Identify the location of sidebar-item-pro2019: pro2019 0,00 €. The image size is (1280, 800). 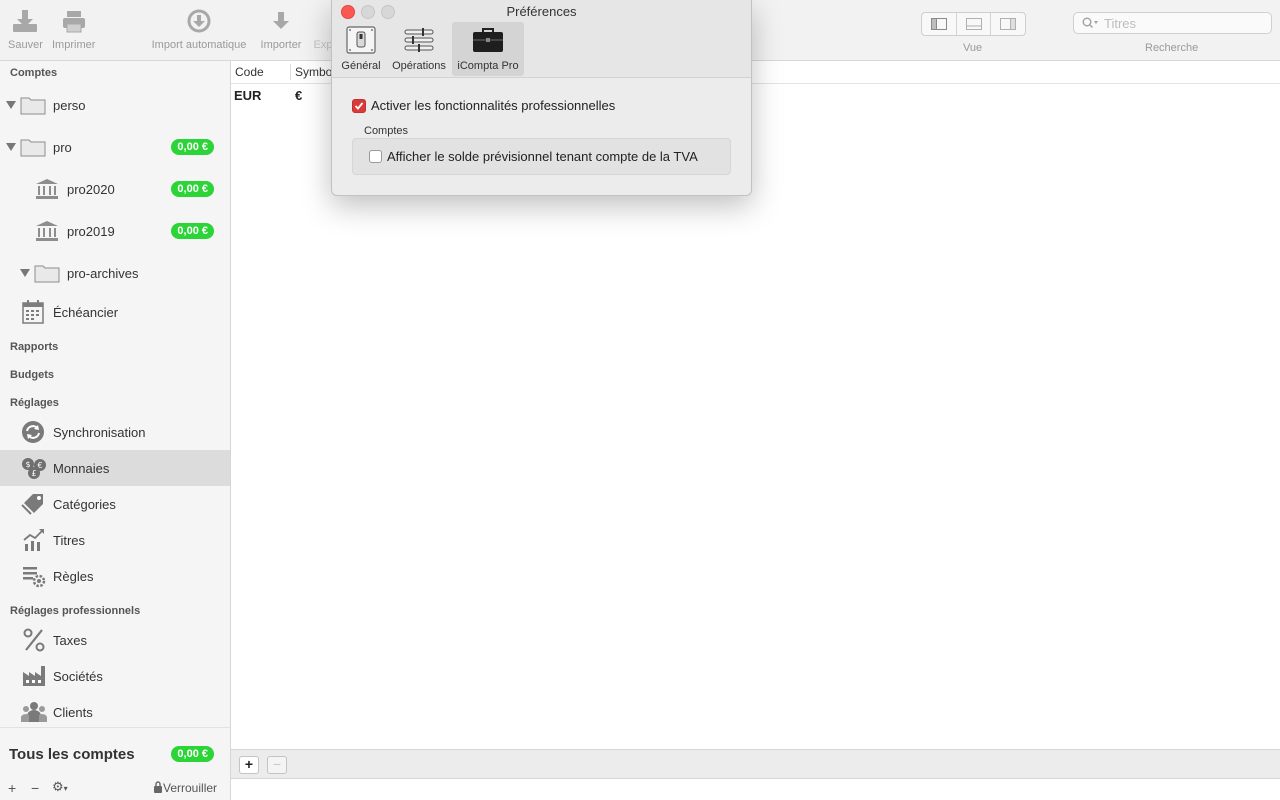
(115, 231).